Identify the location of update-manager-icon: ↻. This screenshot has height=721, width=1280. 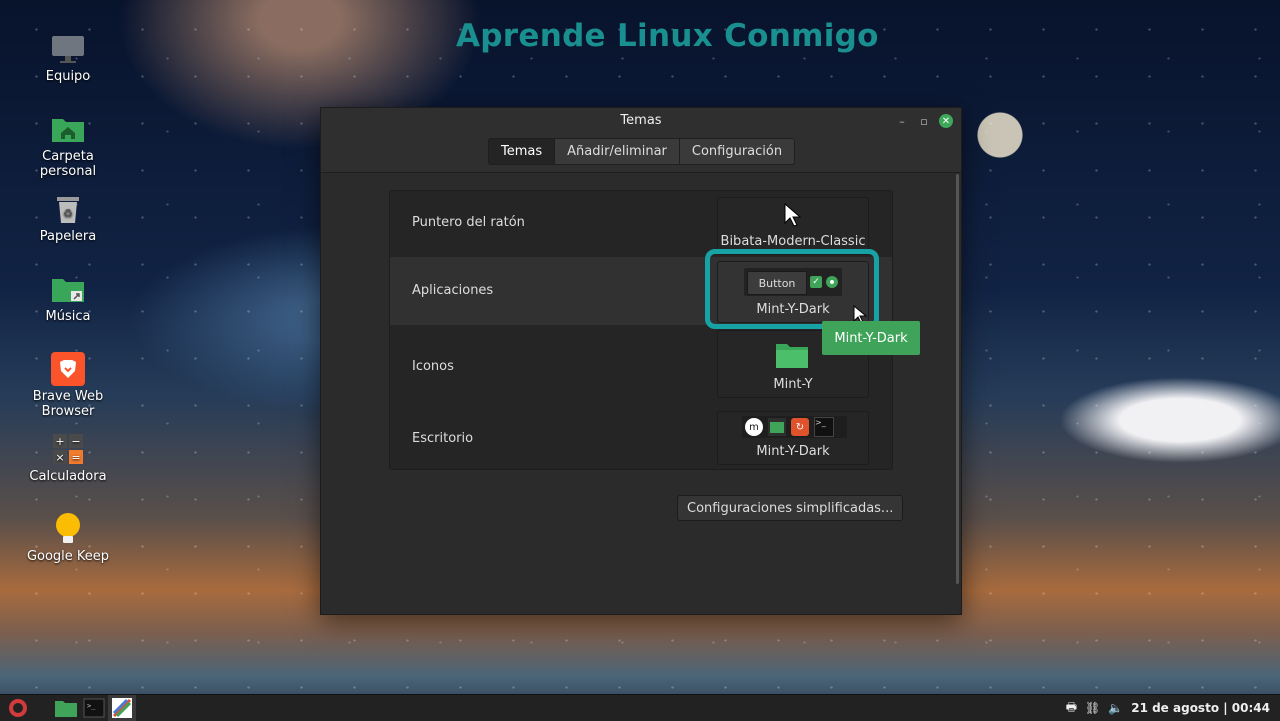
(800, 427).